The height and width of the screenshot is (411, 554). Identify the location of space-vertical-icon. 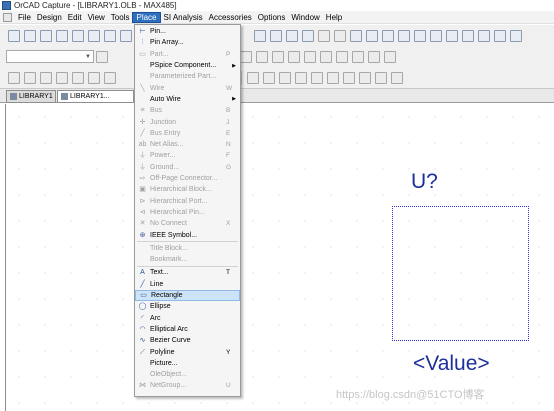
(397, 77).